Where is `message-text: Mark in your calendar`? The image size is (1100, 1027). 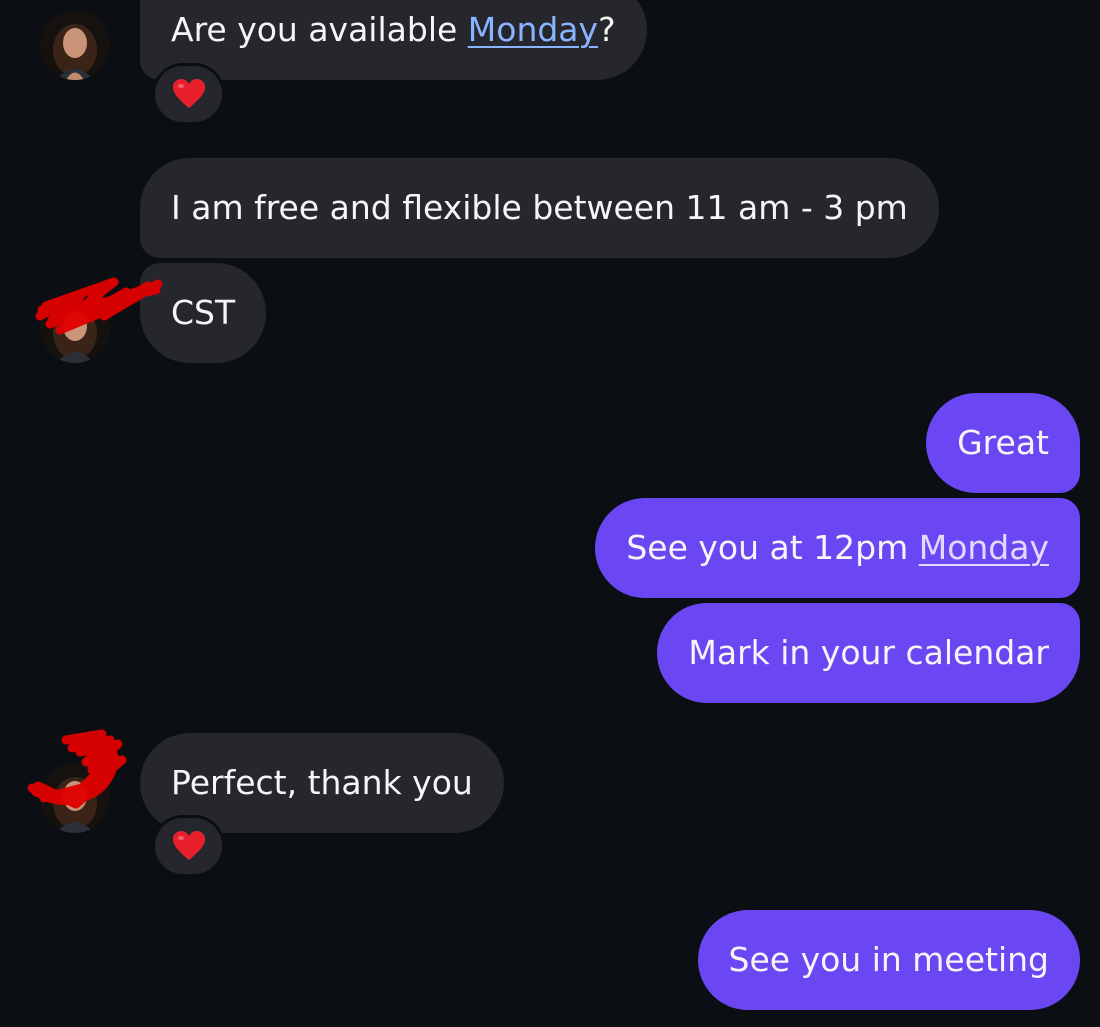 message-text: Mark in your calendar is located at coordinates (868, 652).